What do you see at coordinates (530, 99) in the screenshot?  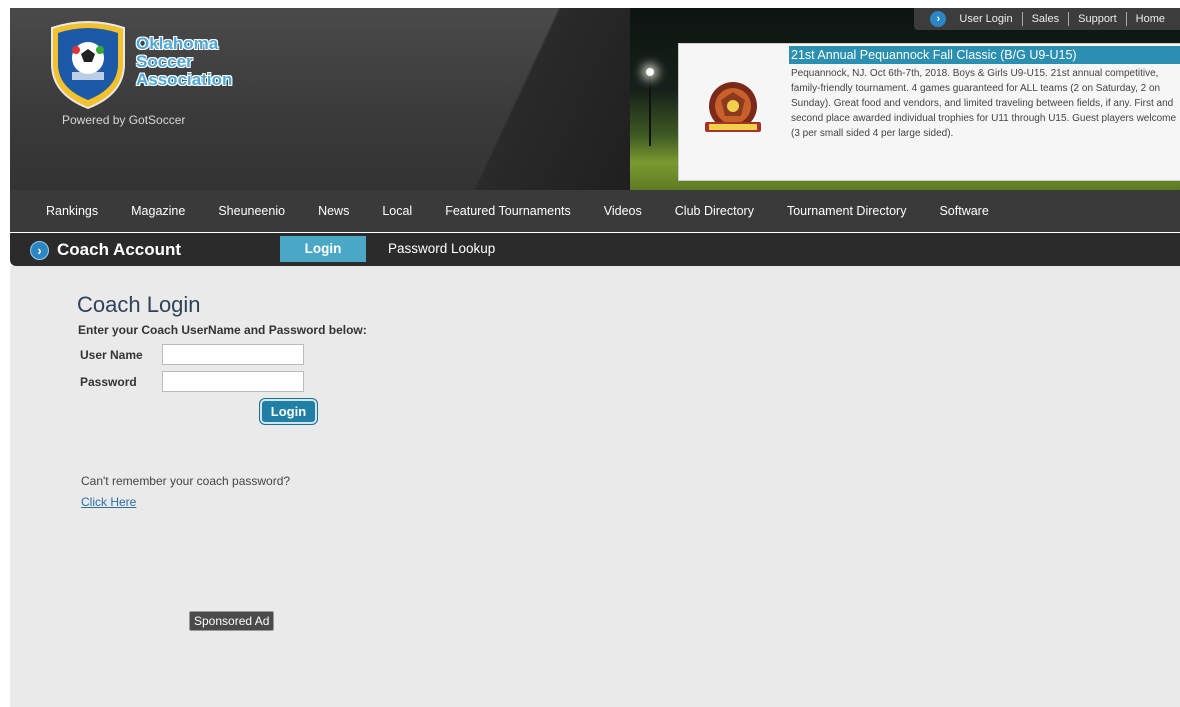 I see `header-divider` at bounding box center [530, 99].